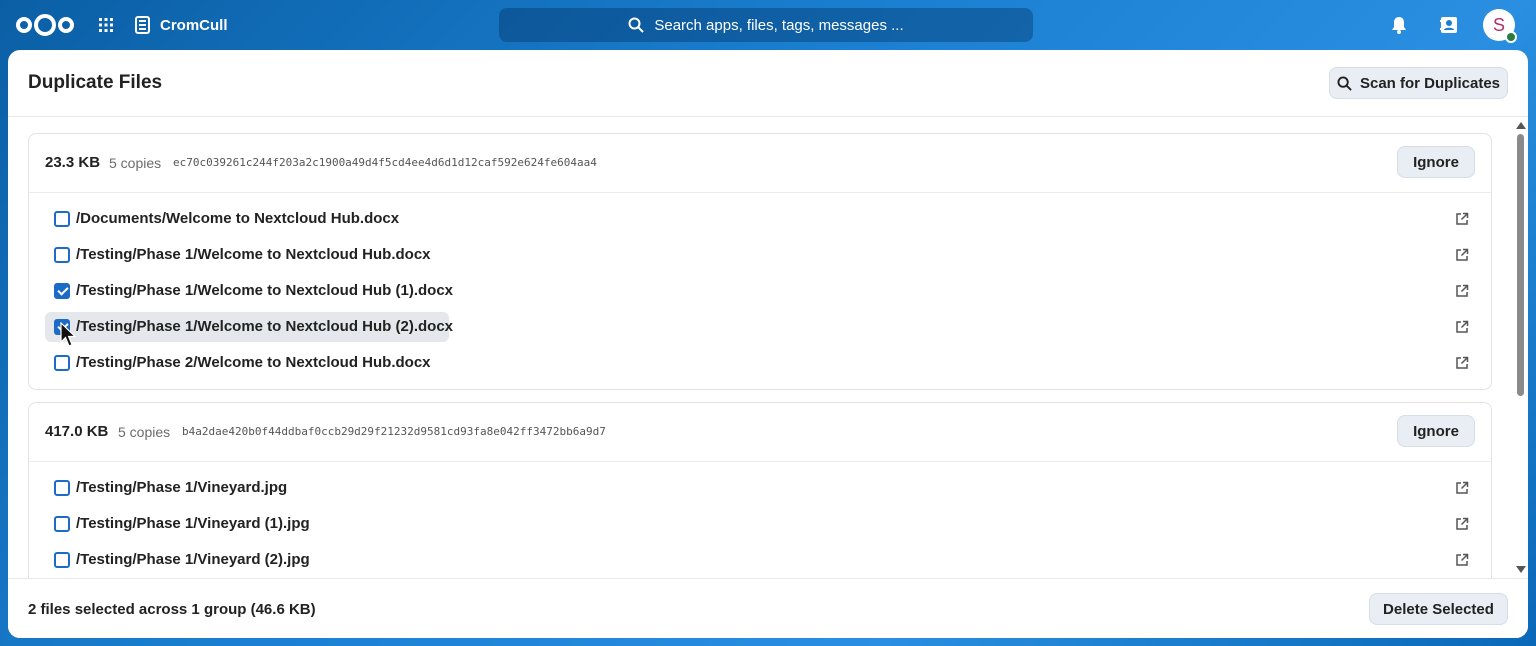 This screenshot has height=646, width=1536. I want to click on current-app: CromCull, so click(181, 25).